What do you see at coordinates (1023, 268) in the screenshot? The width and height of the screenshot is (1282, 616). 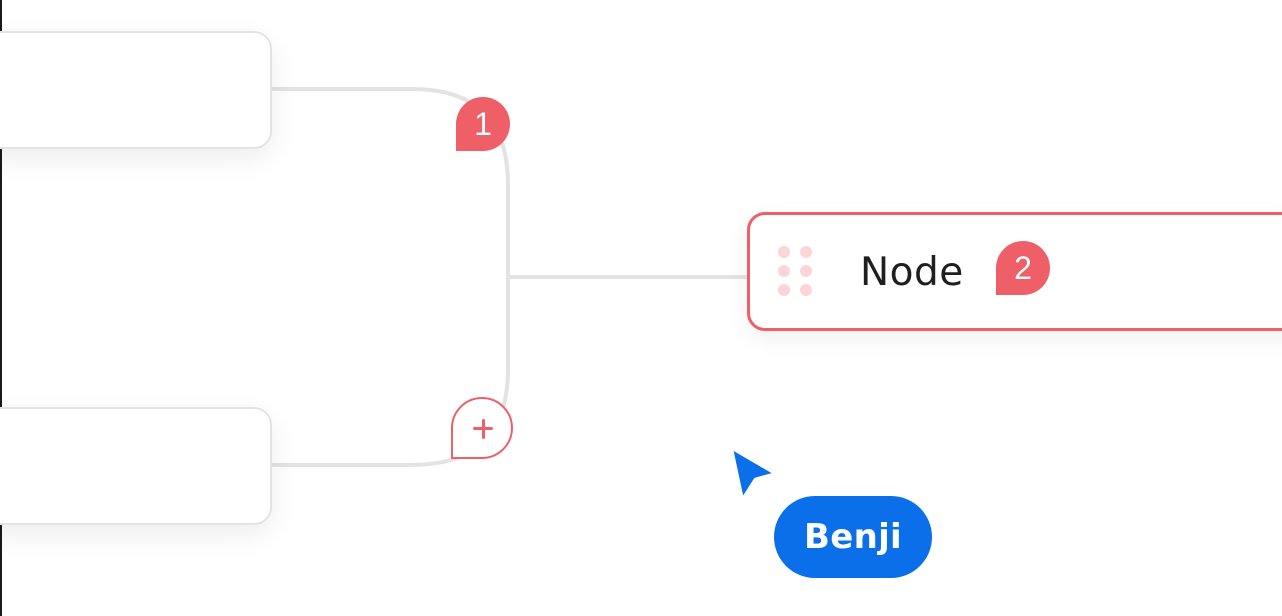 I see `comment-badge-2: 2` at bounding box center [1023, 268].